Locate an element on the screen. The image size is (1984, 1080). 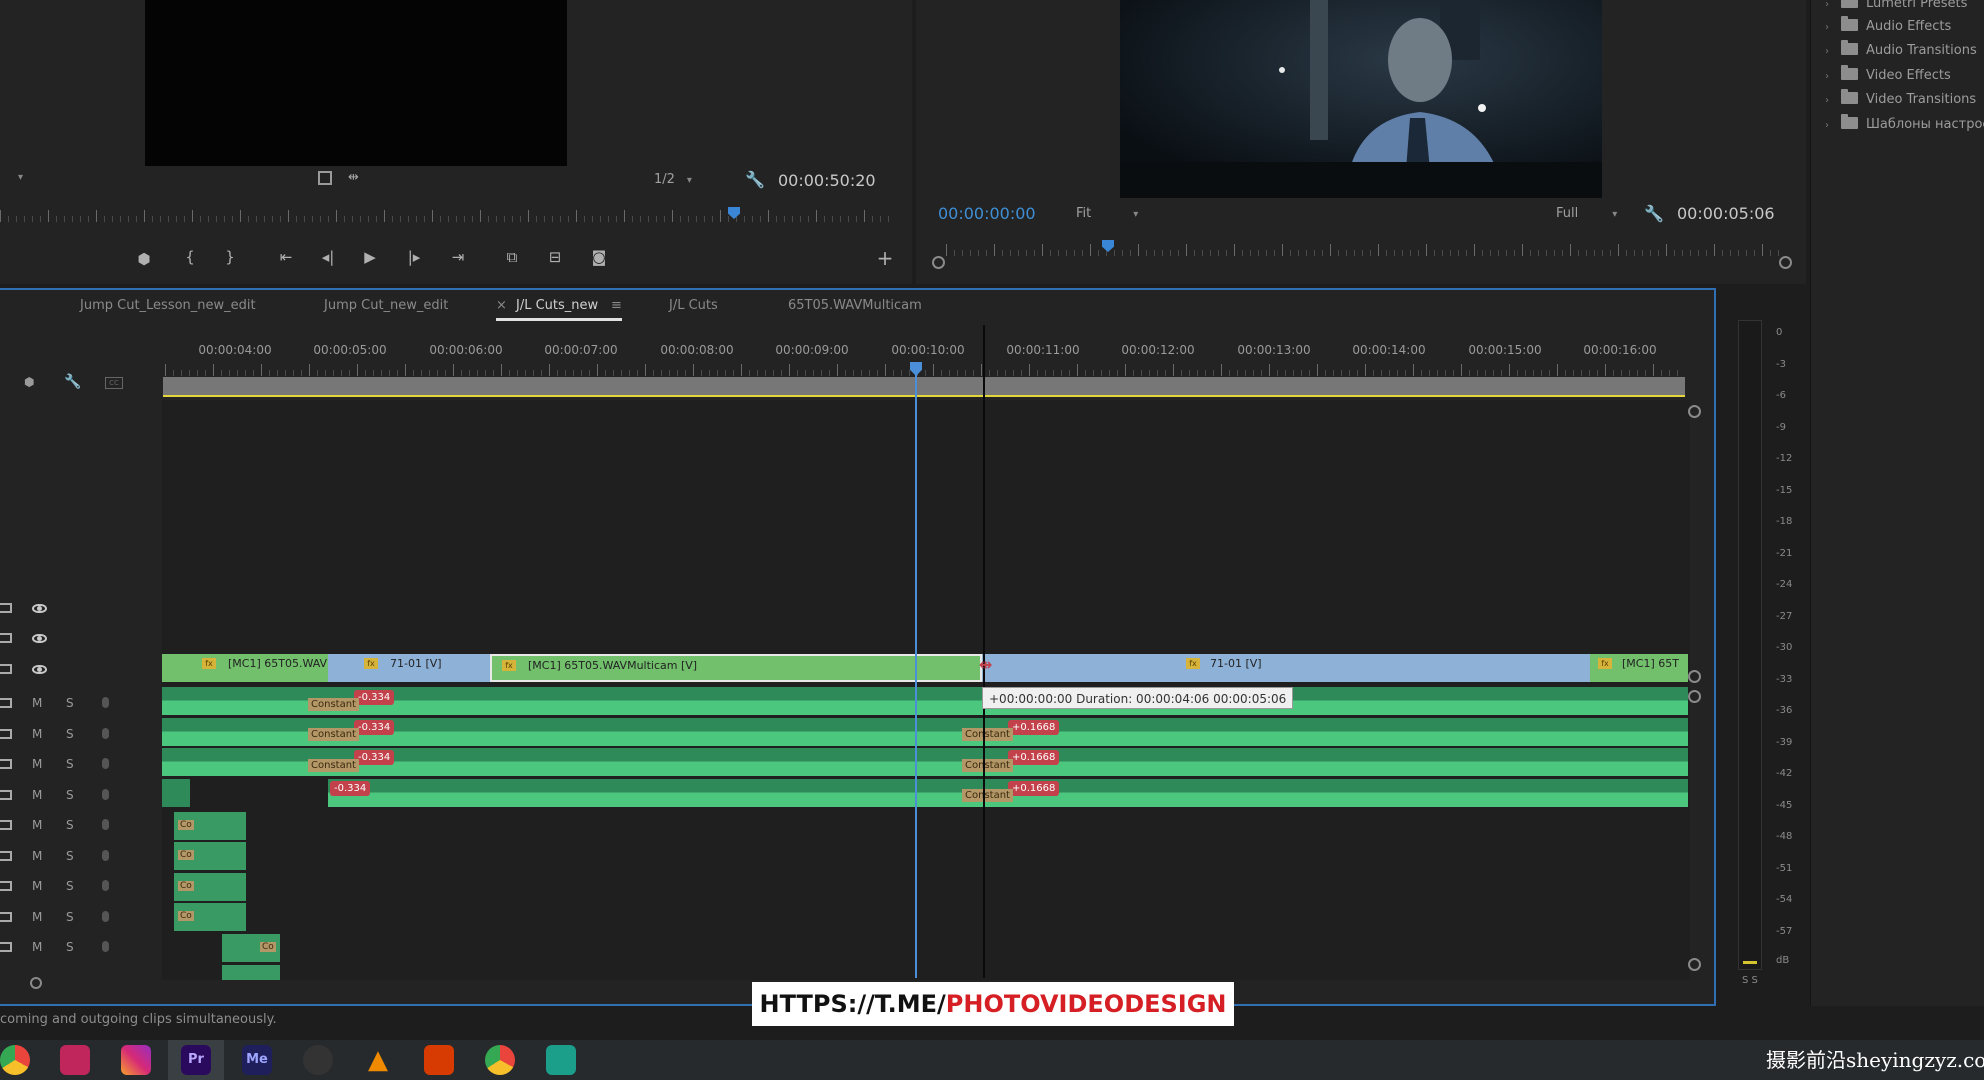
step-forward-icon: |▸ is located at coordinates (414, 257).